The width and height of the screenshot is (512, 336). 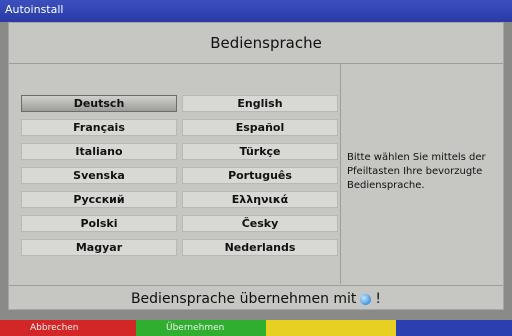 What do you see at coordinates (260, 151) in the screenshot?
I see `language-option-turkce: Türkçe` at bounding box center [260, 151].